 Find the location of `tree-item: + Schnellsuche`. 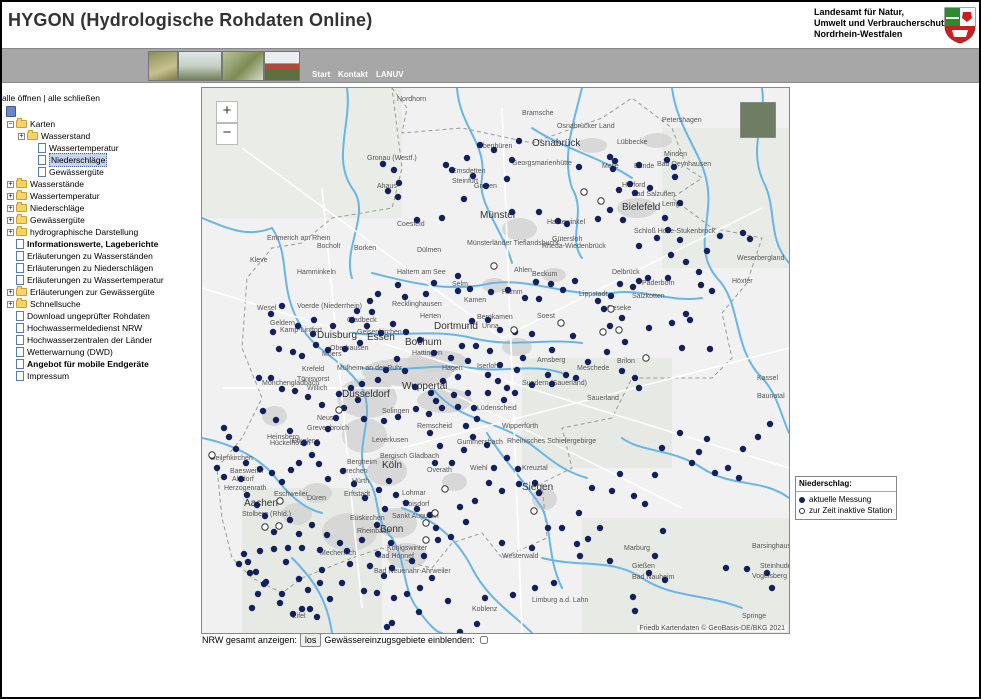

tree-item: + Schnellsuche is located at coordinates (44, 304).